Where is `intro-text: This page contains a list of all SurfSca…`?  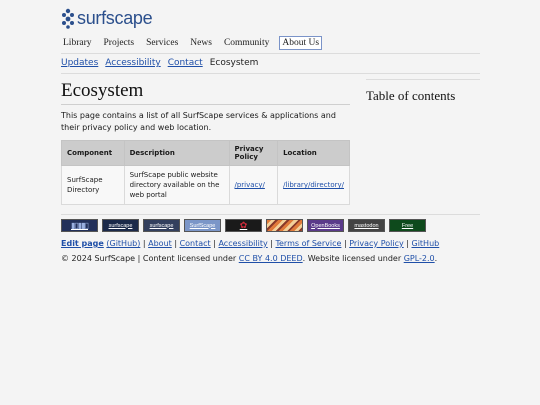
intro-text: This page contains a list of all SurfSca… is located at coordinates (198, 121).